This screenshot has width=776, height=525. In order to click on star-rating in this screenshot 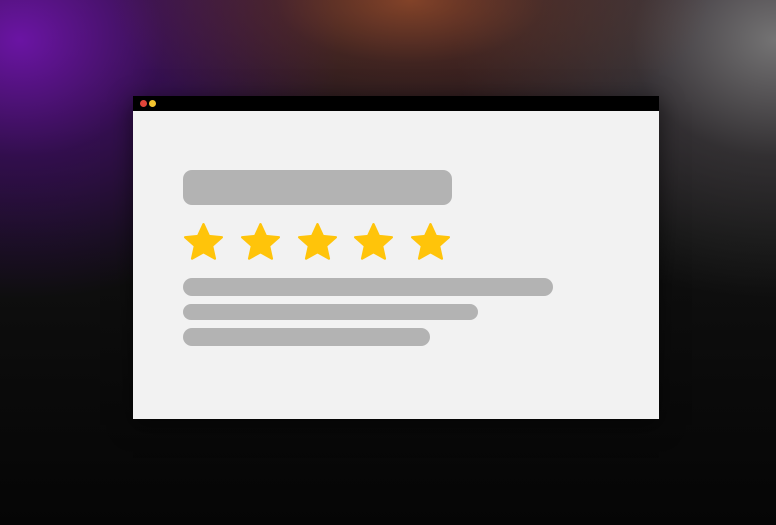, I will do `click(318, 242)`.